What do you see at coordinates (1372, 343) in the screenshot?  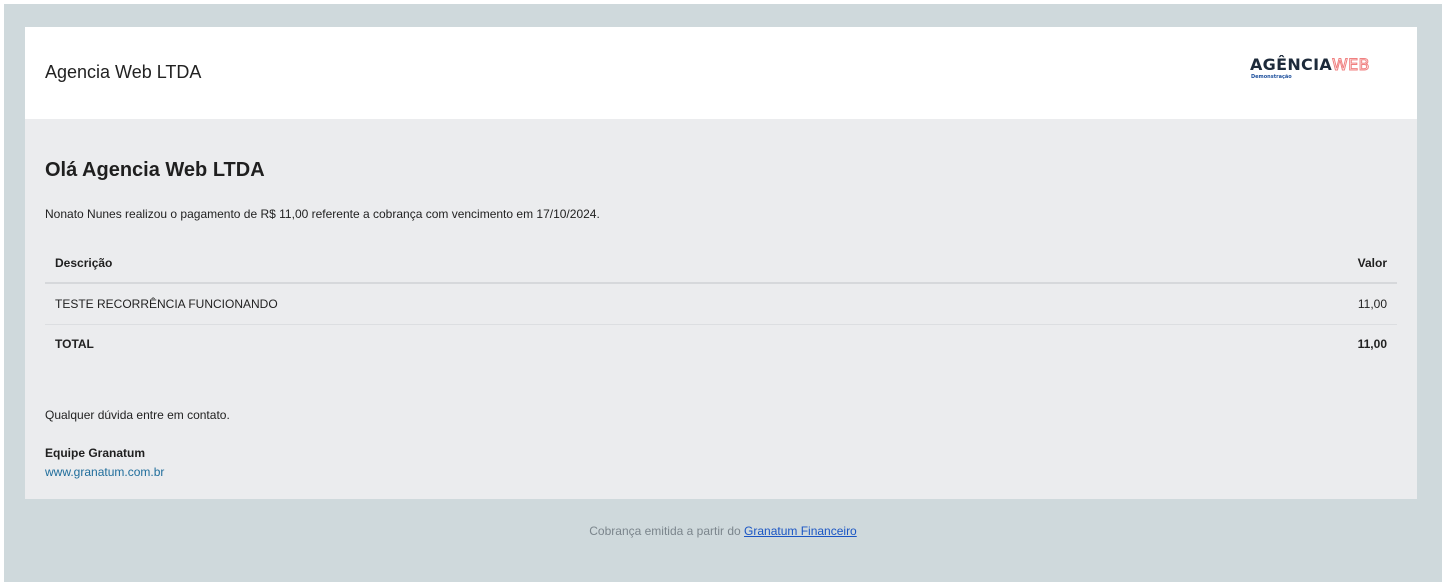 I see `total-value: 11,00` at bounding box center [1372, 343].